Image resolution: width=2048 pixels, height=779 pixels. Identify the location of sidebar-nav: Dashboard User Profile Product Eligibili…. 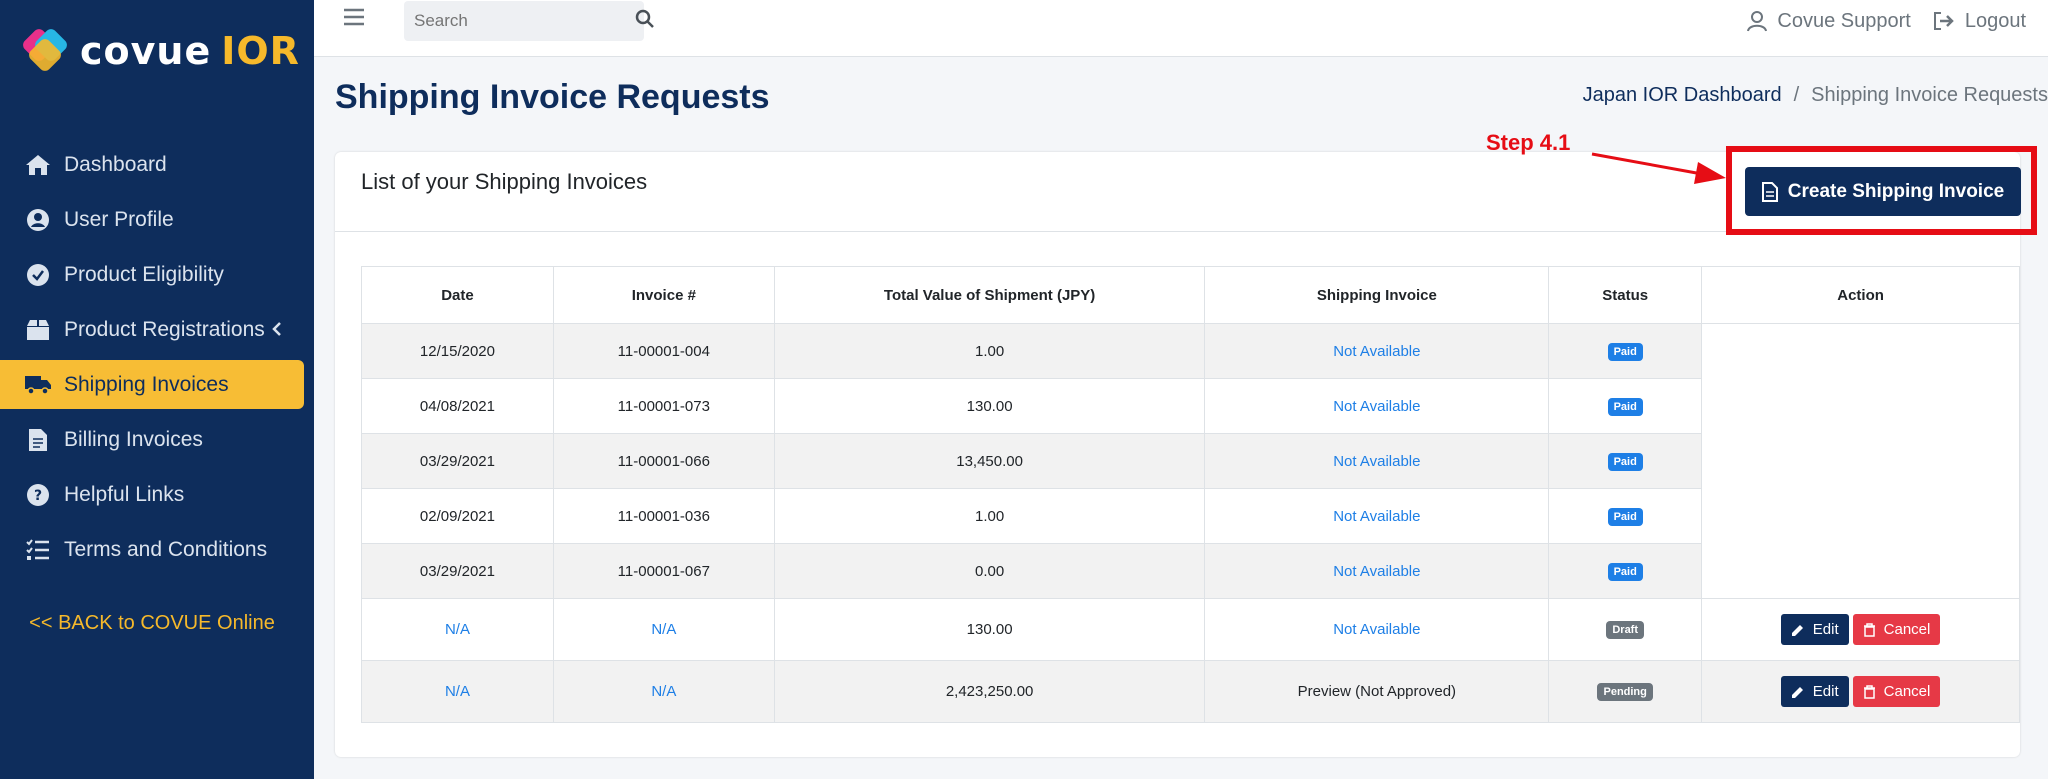
(157, 360).